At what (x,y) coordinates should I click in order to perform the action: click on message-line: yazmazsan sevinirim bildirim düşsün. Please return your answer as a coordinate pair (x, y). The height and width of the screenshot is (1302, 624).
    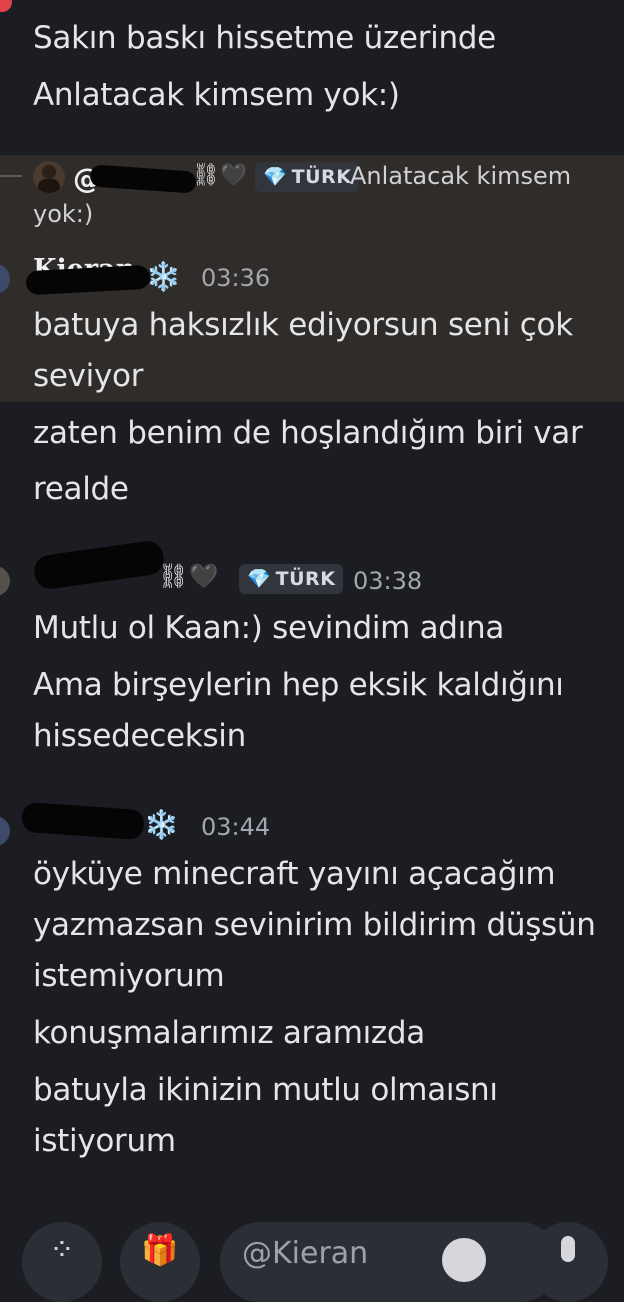
    Looking at the image, I should click on (314, 925).